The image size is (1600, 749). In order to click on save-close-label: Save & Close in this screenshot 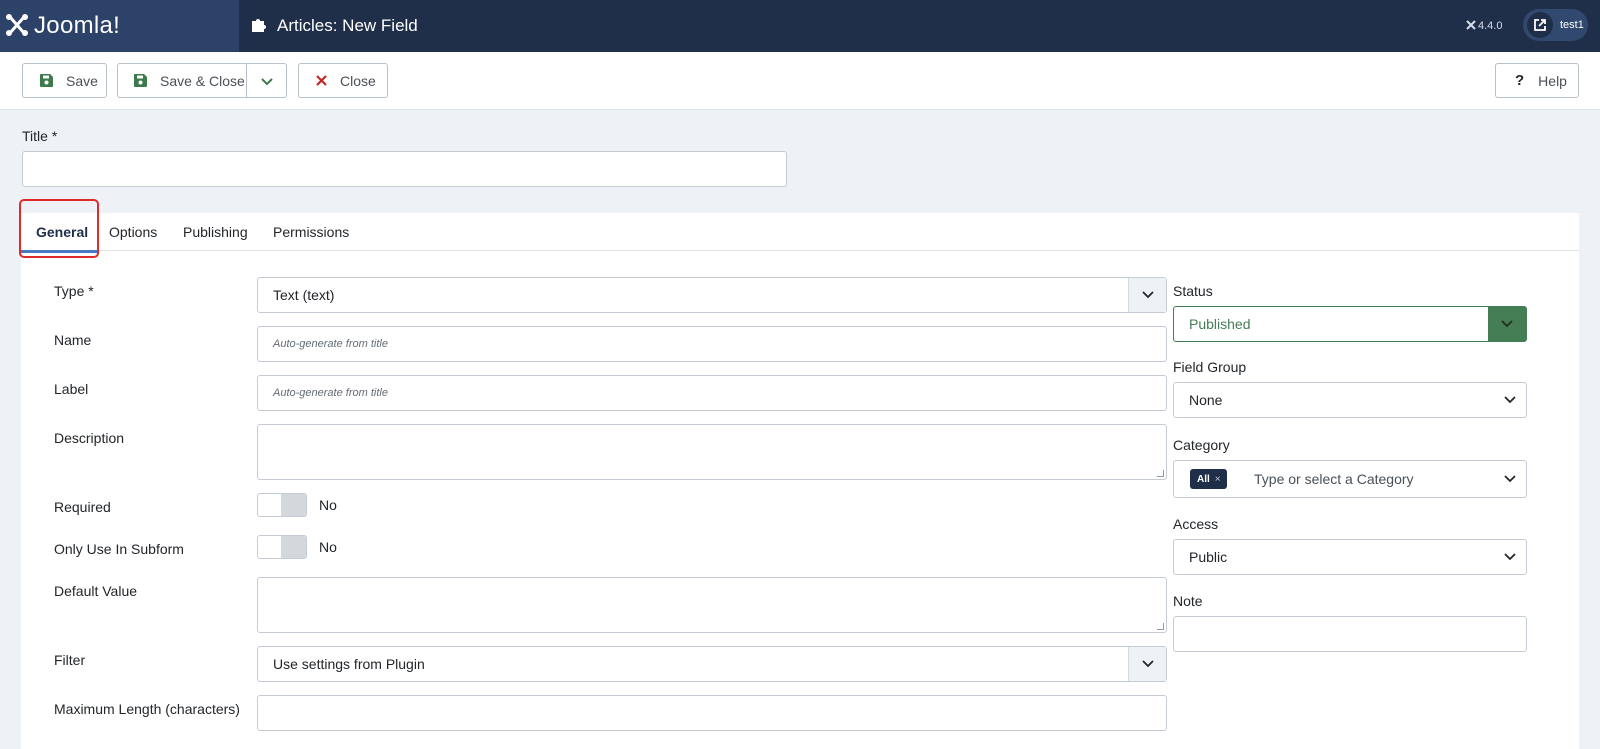, I will do `click(202, 80)`.